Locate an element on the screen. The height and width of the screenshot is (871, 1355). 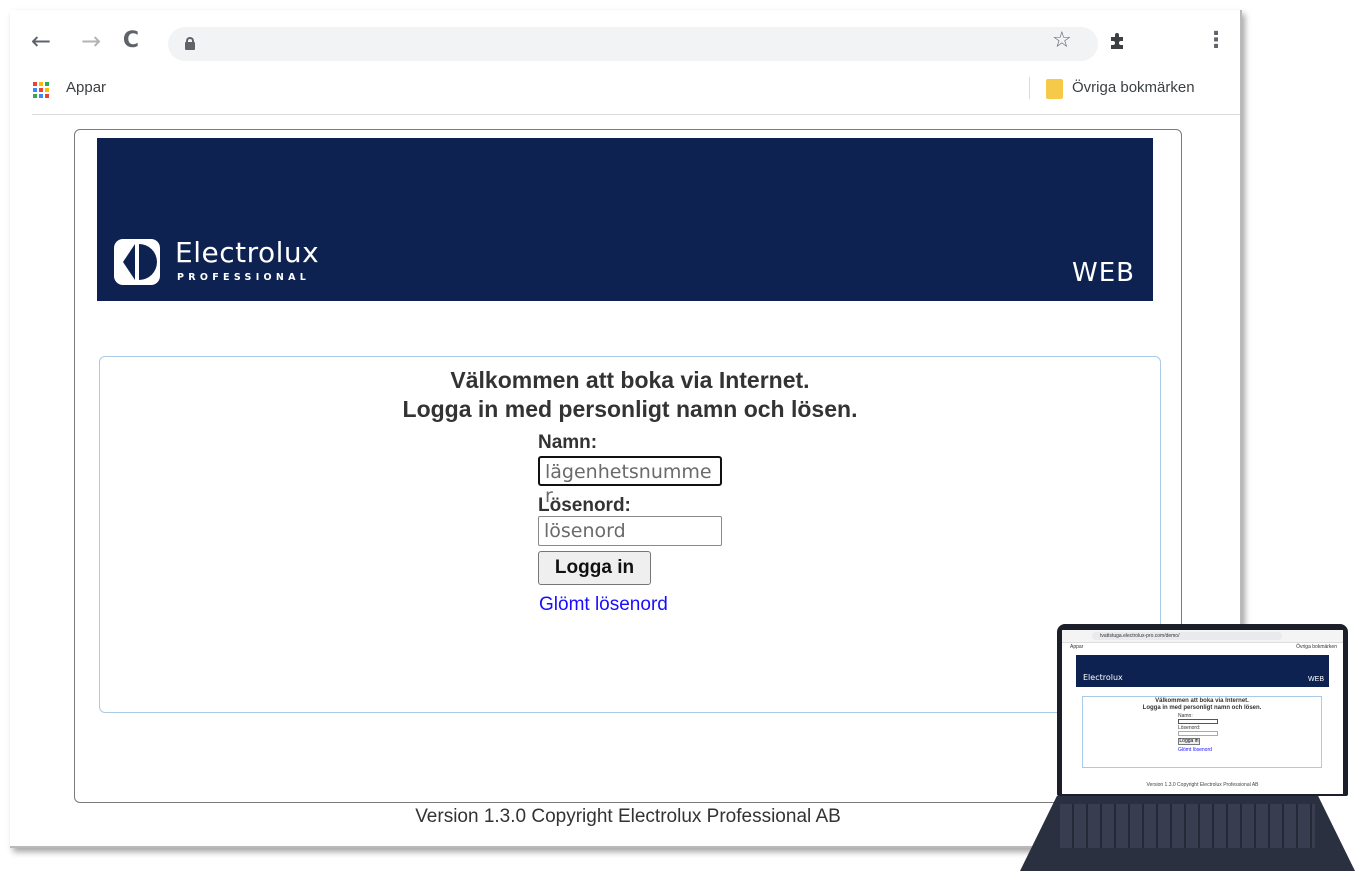
mini-logo: Electrolux is located at coordinates (1103, 677).